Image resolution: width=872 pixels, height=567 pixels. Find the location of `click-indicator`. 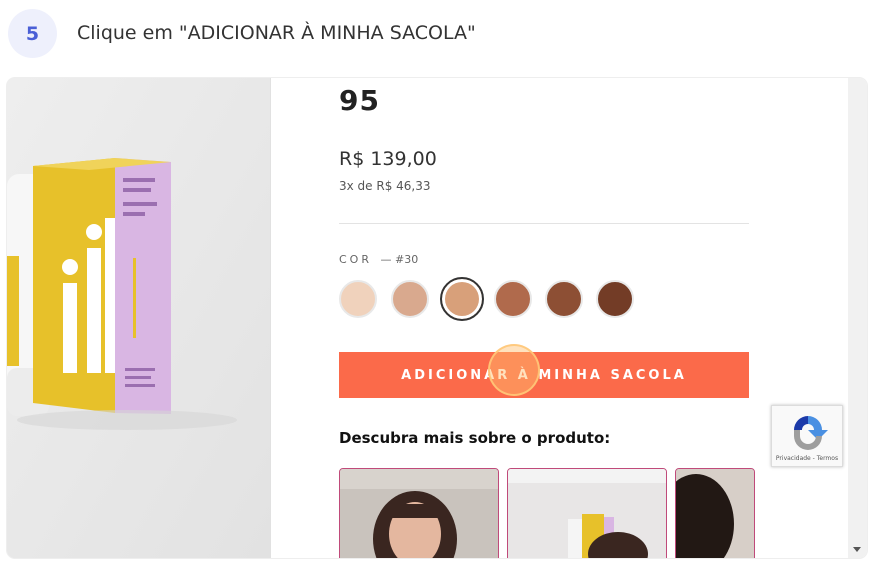

click-indicator is located at coordinates (514, 370).